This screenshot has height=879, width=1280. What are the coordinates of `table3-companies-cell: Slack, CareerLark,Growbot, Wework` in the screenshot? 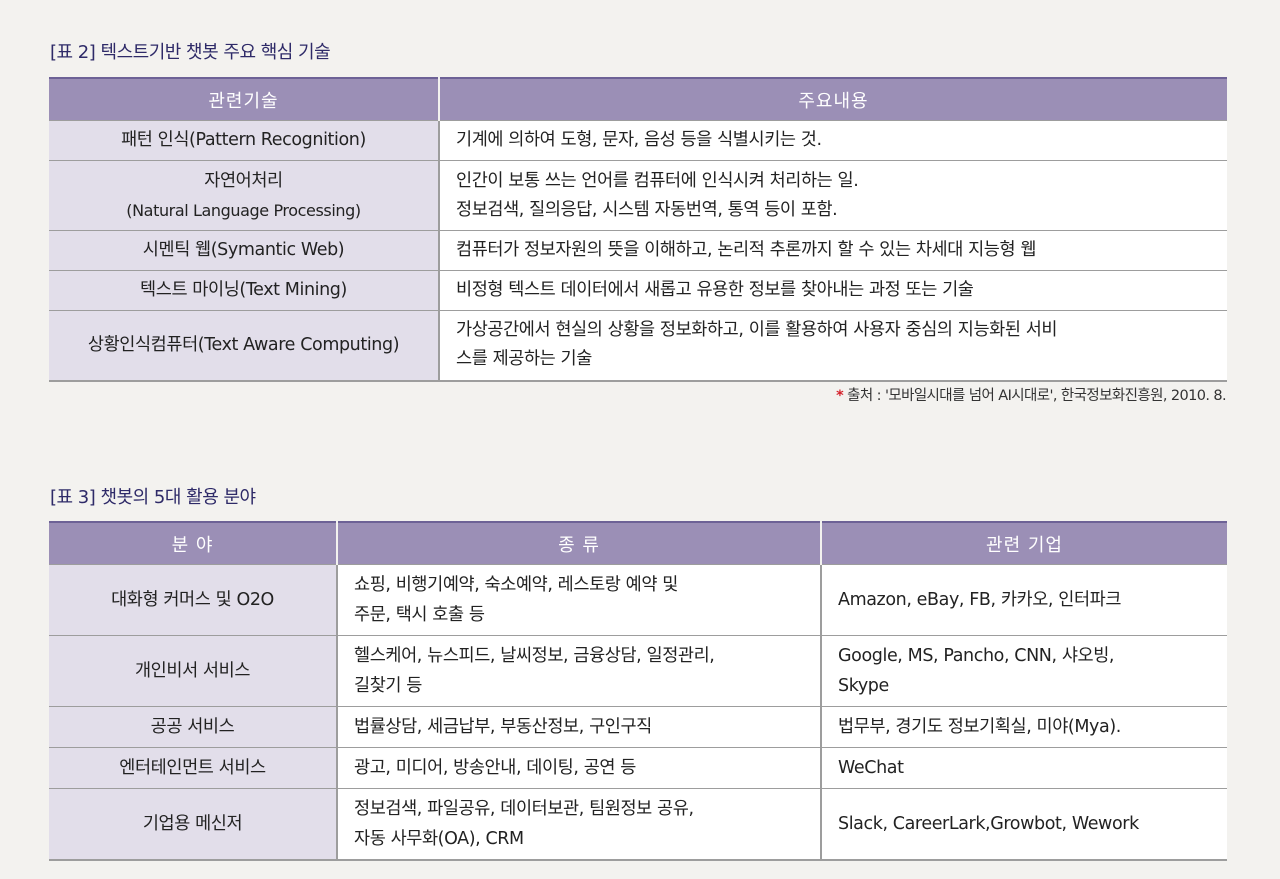 It's located at (1023, 824).